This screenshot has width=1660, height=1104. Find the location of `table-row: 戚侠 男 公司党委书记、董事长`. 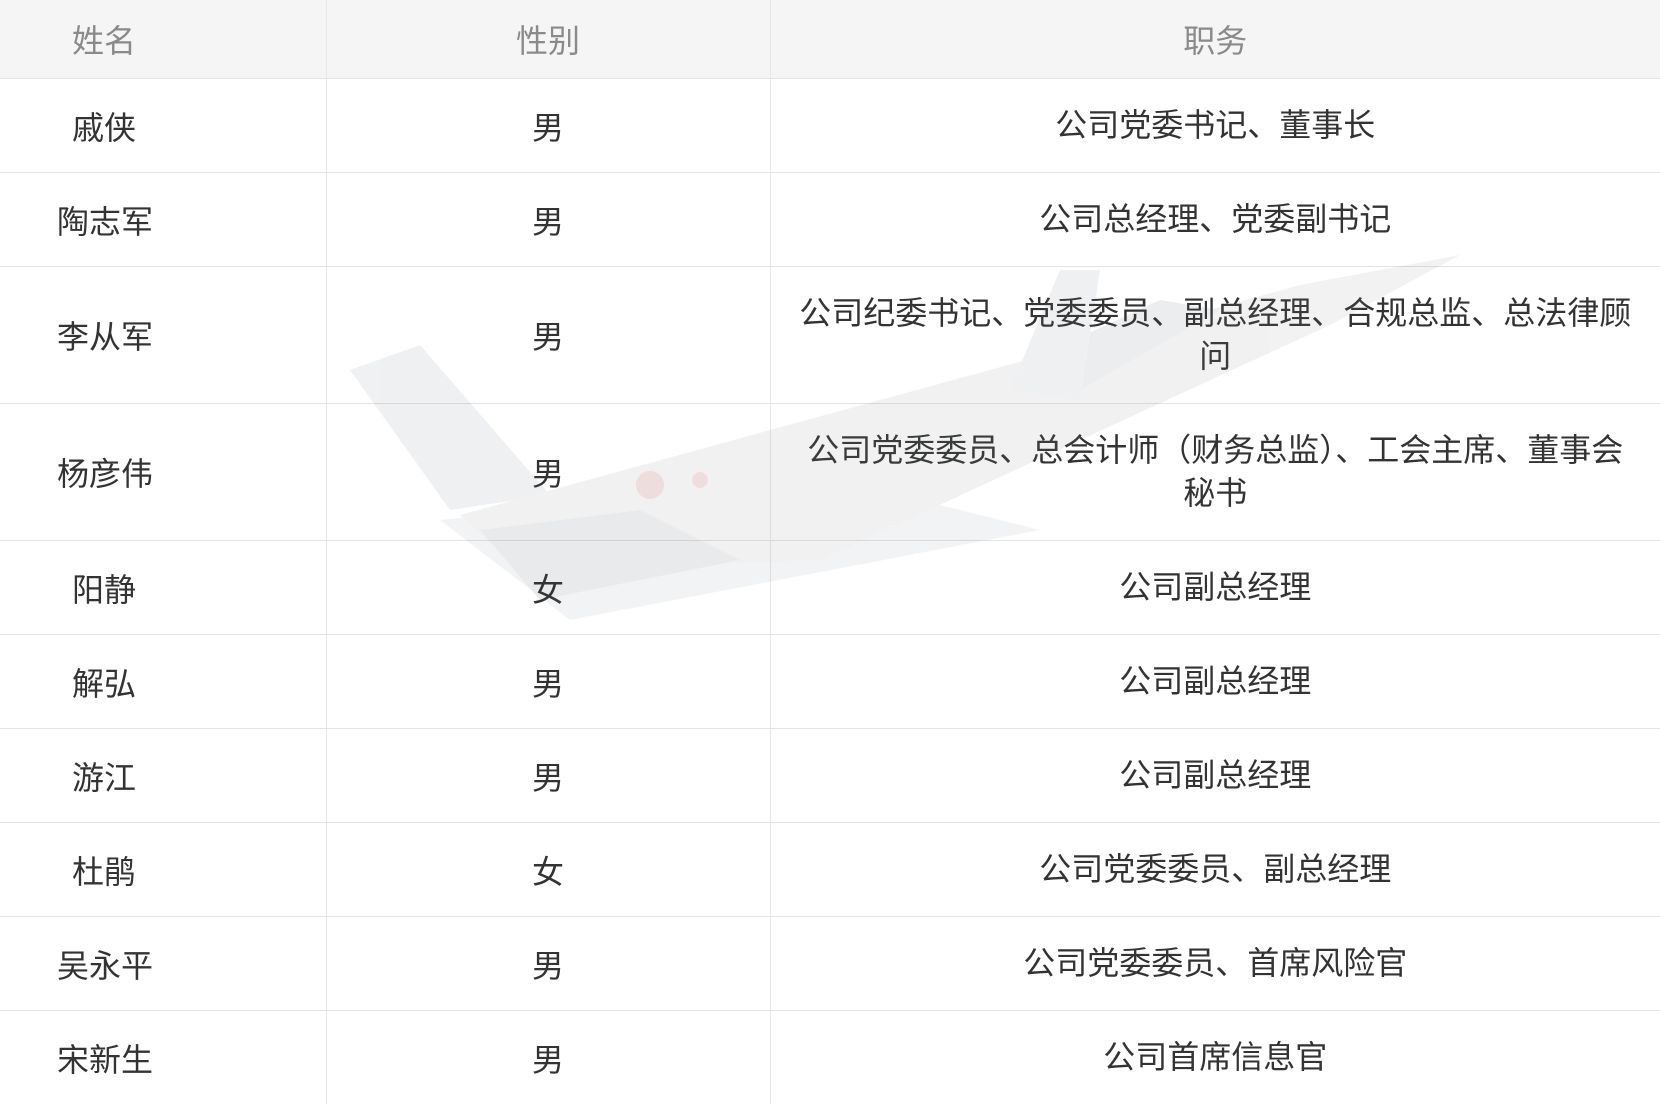

table-row: 戚侠 男 公司党委书记、董事长 is located at coordinates (830, 125).